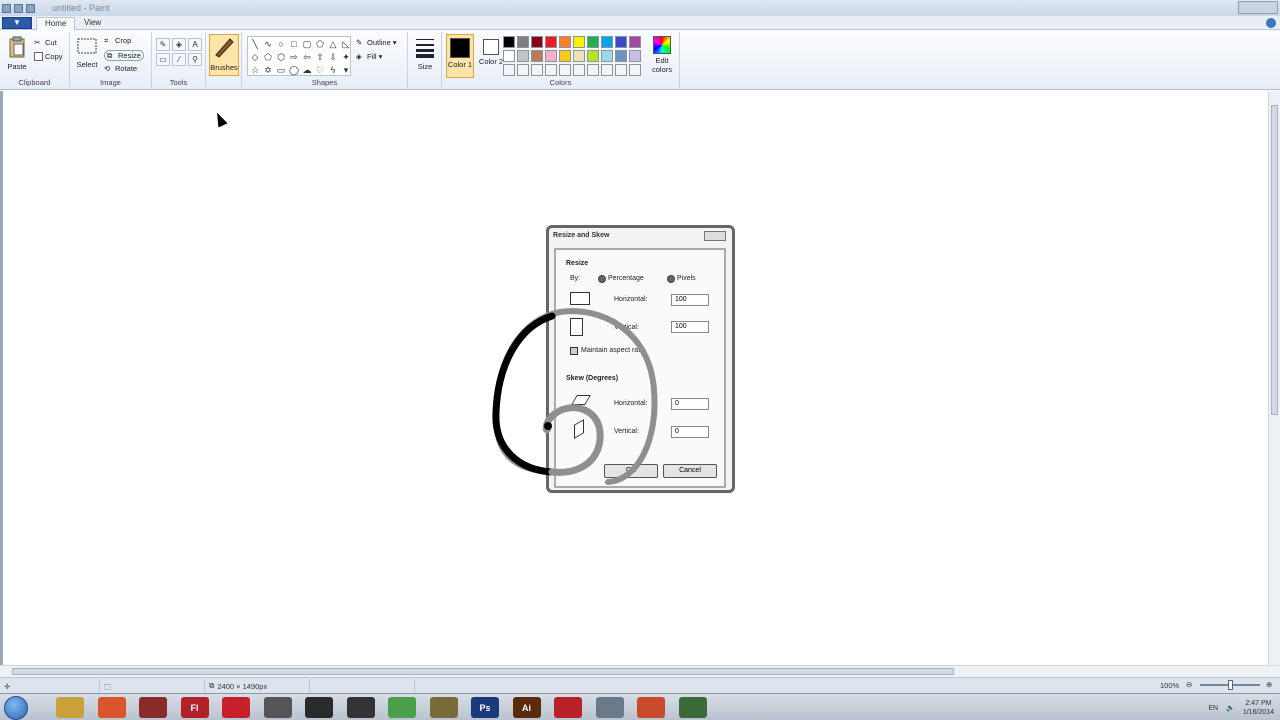 This screenshot has width=1280, height=720. What do you see at coordinates (281, 57) in the screenshot?
I see `hexagon-shape-icon: ⬡` at bounding box center [281, 57].